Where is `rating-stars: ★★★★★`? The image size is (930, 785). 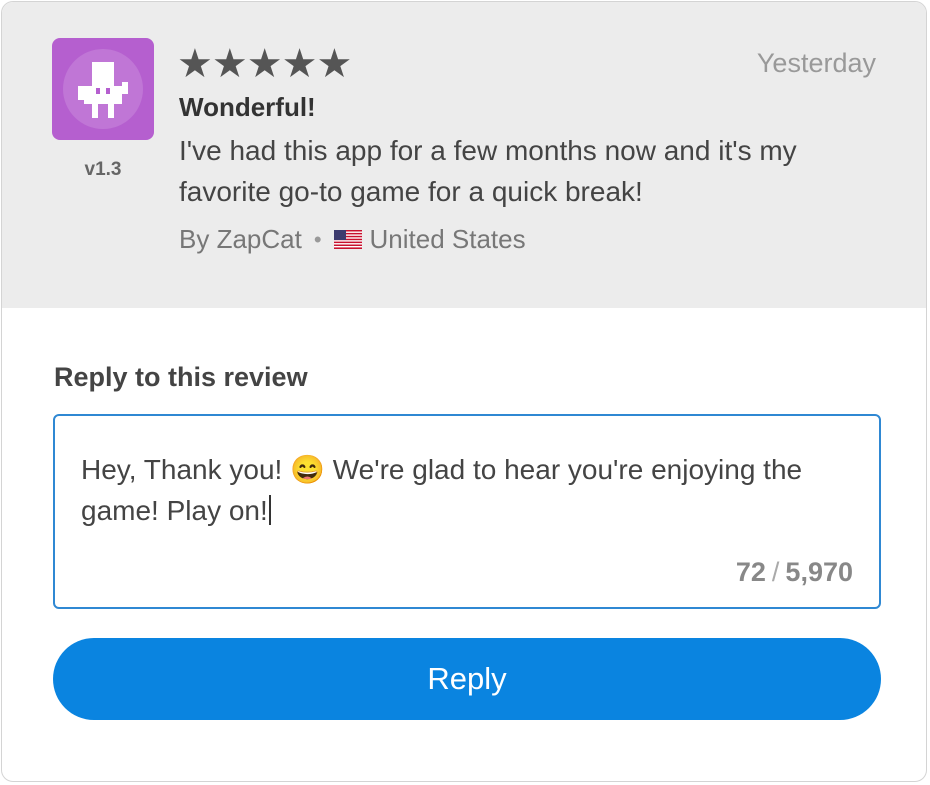
rating-stars: ★★★★★ is located at coordinates (264, 64).